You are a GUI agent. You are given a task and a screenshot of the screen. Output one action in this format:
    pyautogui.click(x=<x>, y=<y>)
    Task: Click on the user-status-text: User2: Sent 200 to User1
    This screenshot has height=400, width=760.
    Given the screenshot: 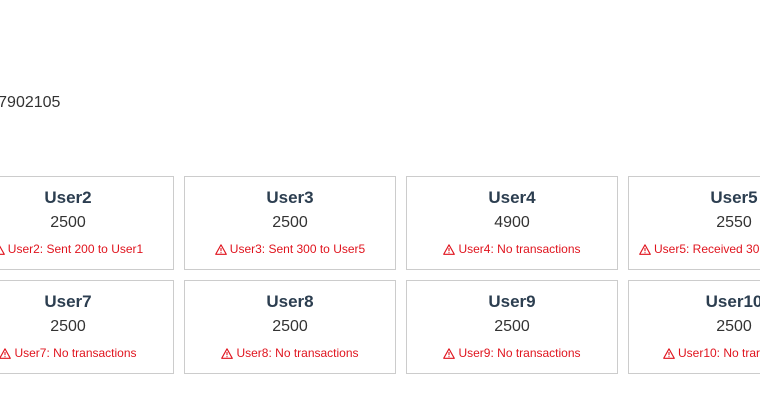 What is the action you would take?
    pyautogui.click(x=75, y=249)
    